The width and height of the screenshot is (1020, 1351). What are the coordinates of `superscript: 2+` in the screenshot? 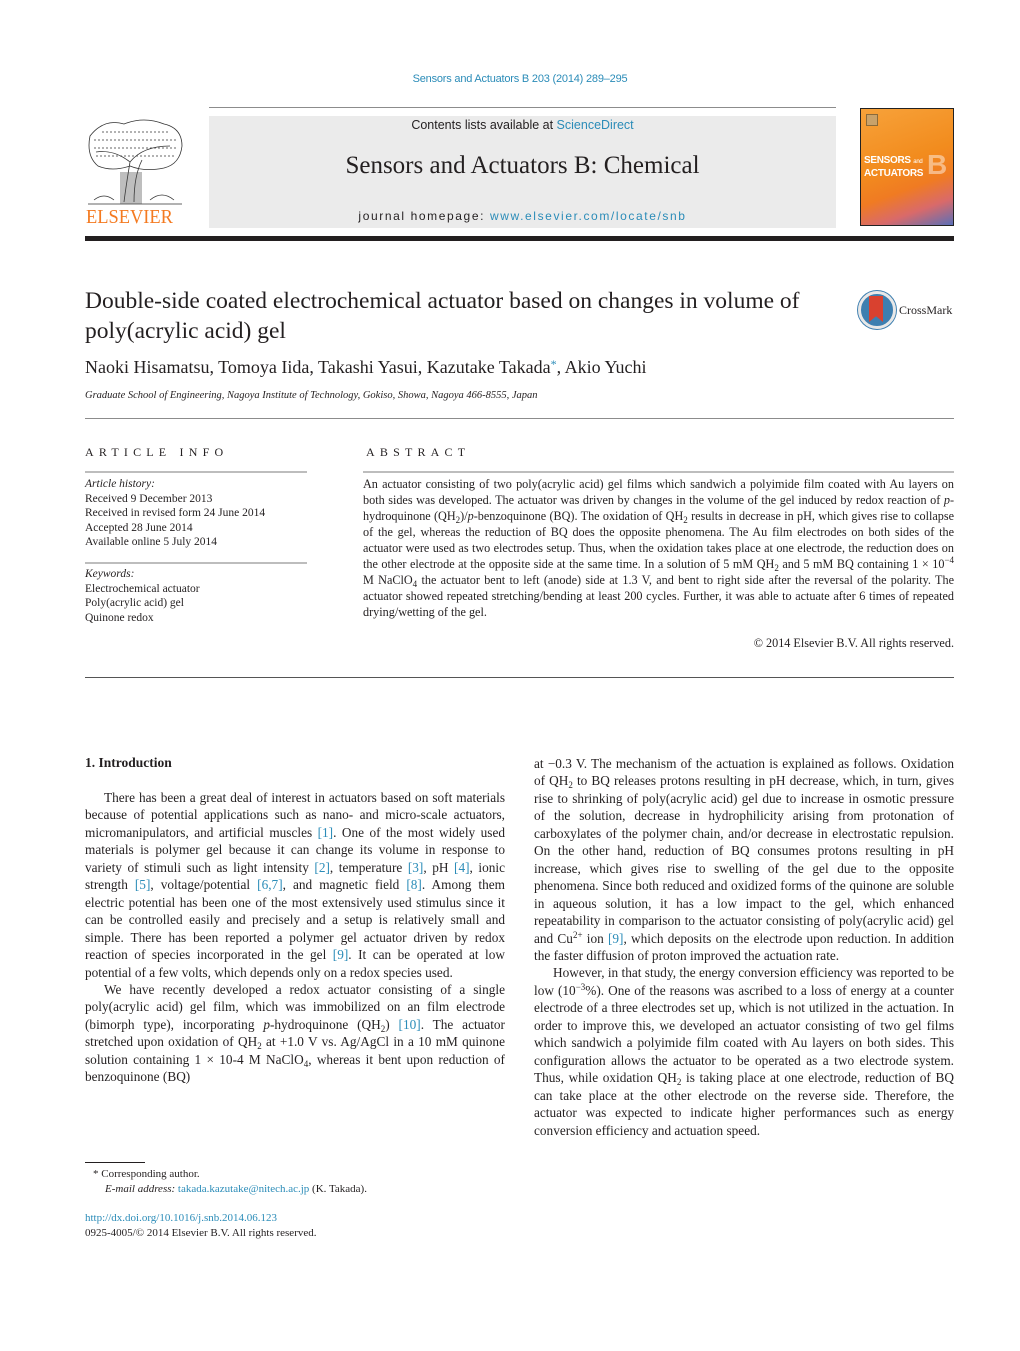 It's located at (577, 934).